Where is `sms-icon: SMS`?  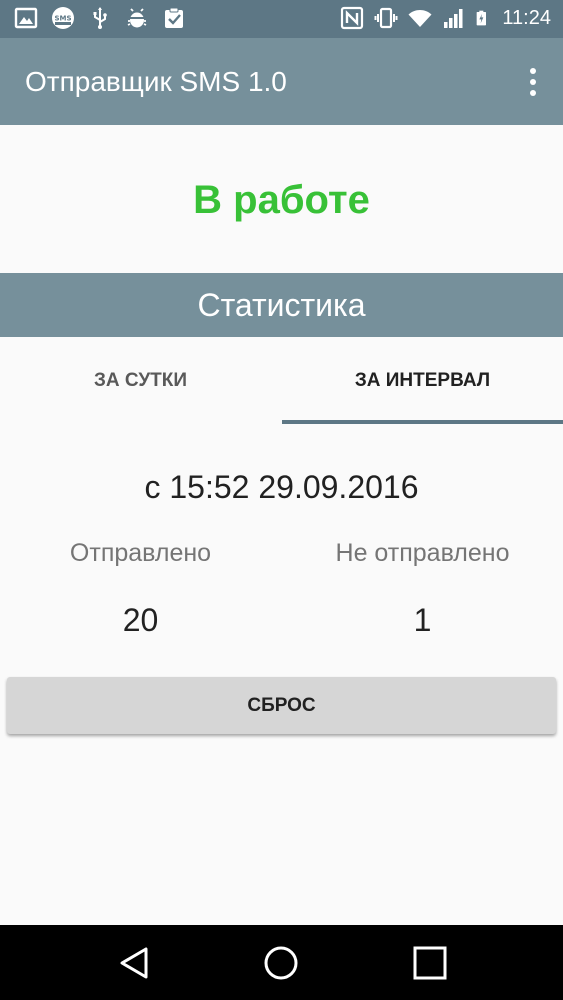
sms-icon: SMS is located at coordinates (63, 18).